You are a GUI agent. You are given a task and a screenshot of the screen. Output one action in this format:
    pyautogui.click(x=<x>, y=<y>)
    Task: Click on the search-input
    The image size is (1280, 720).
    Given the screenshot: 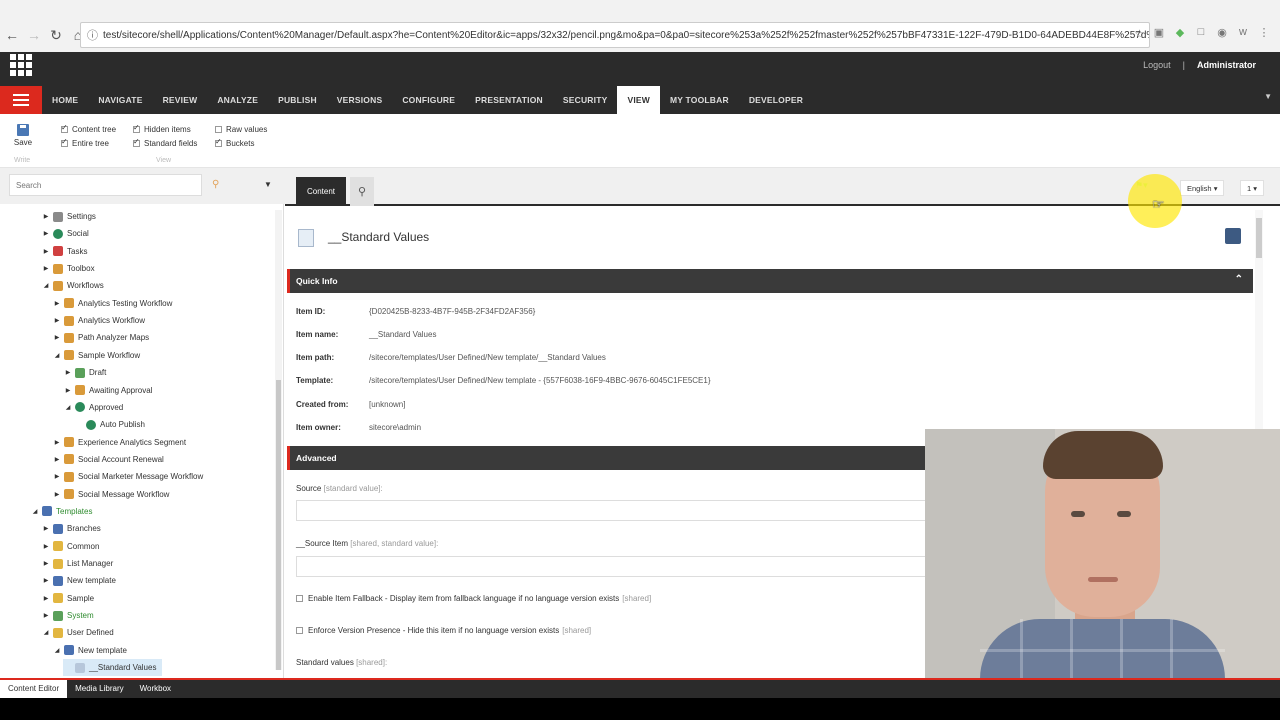 What is the action you would take?
    pyautogui.click(x=105, y=185)
    